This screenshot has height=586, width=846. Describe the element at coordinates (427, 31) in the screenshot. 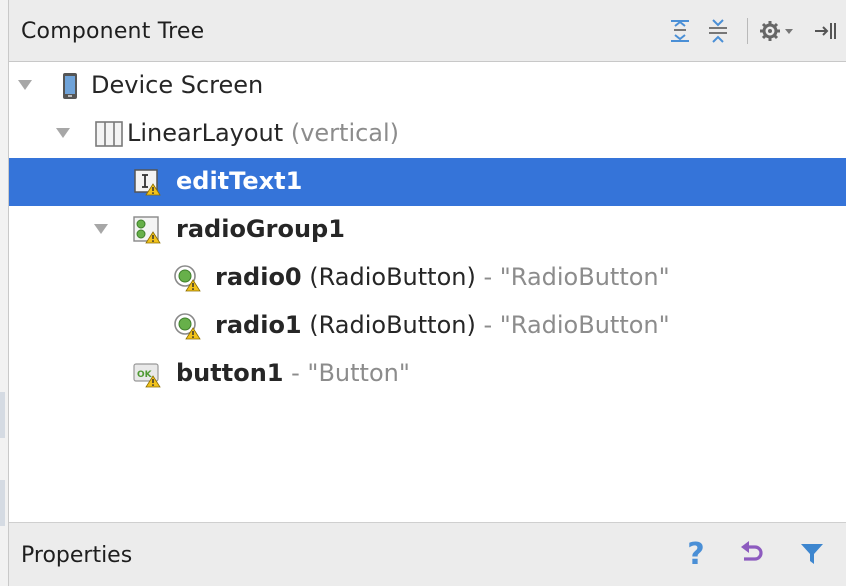

I see `component-tree-header: Component Tree` at that location.